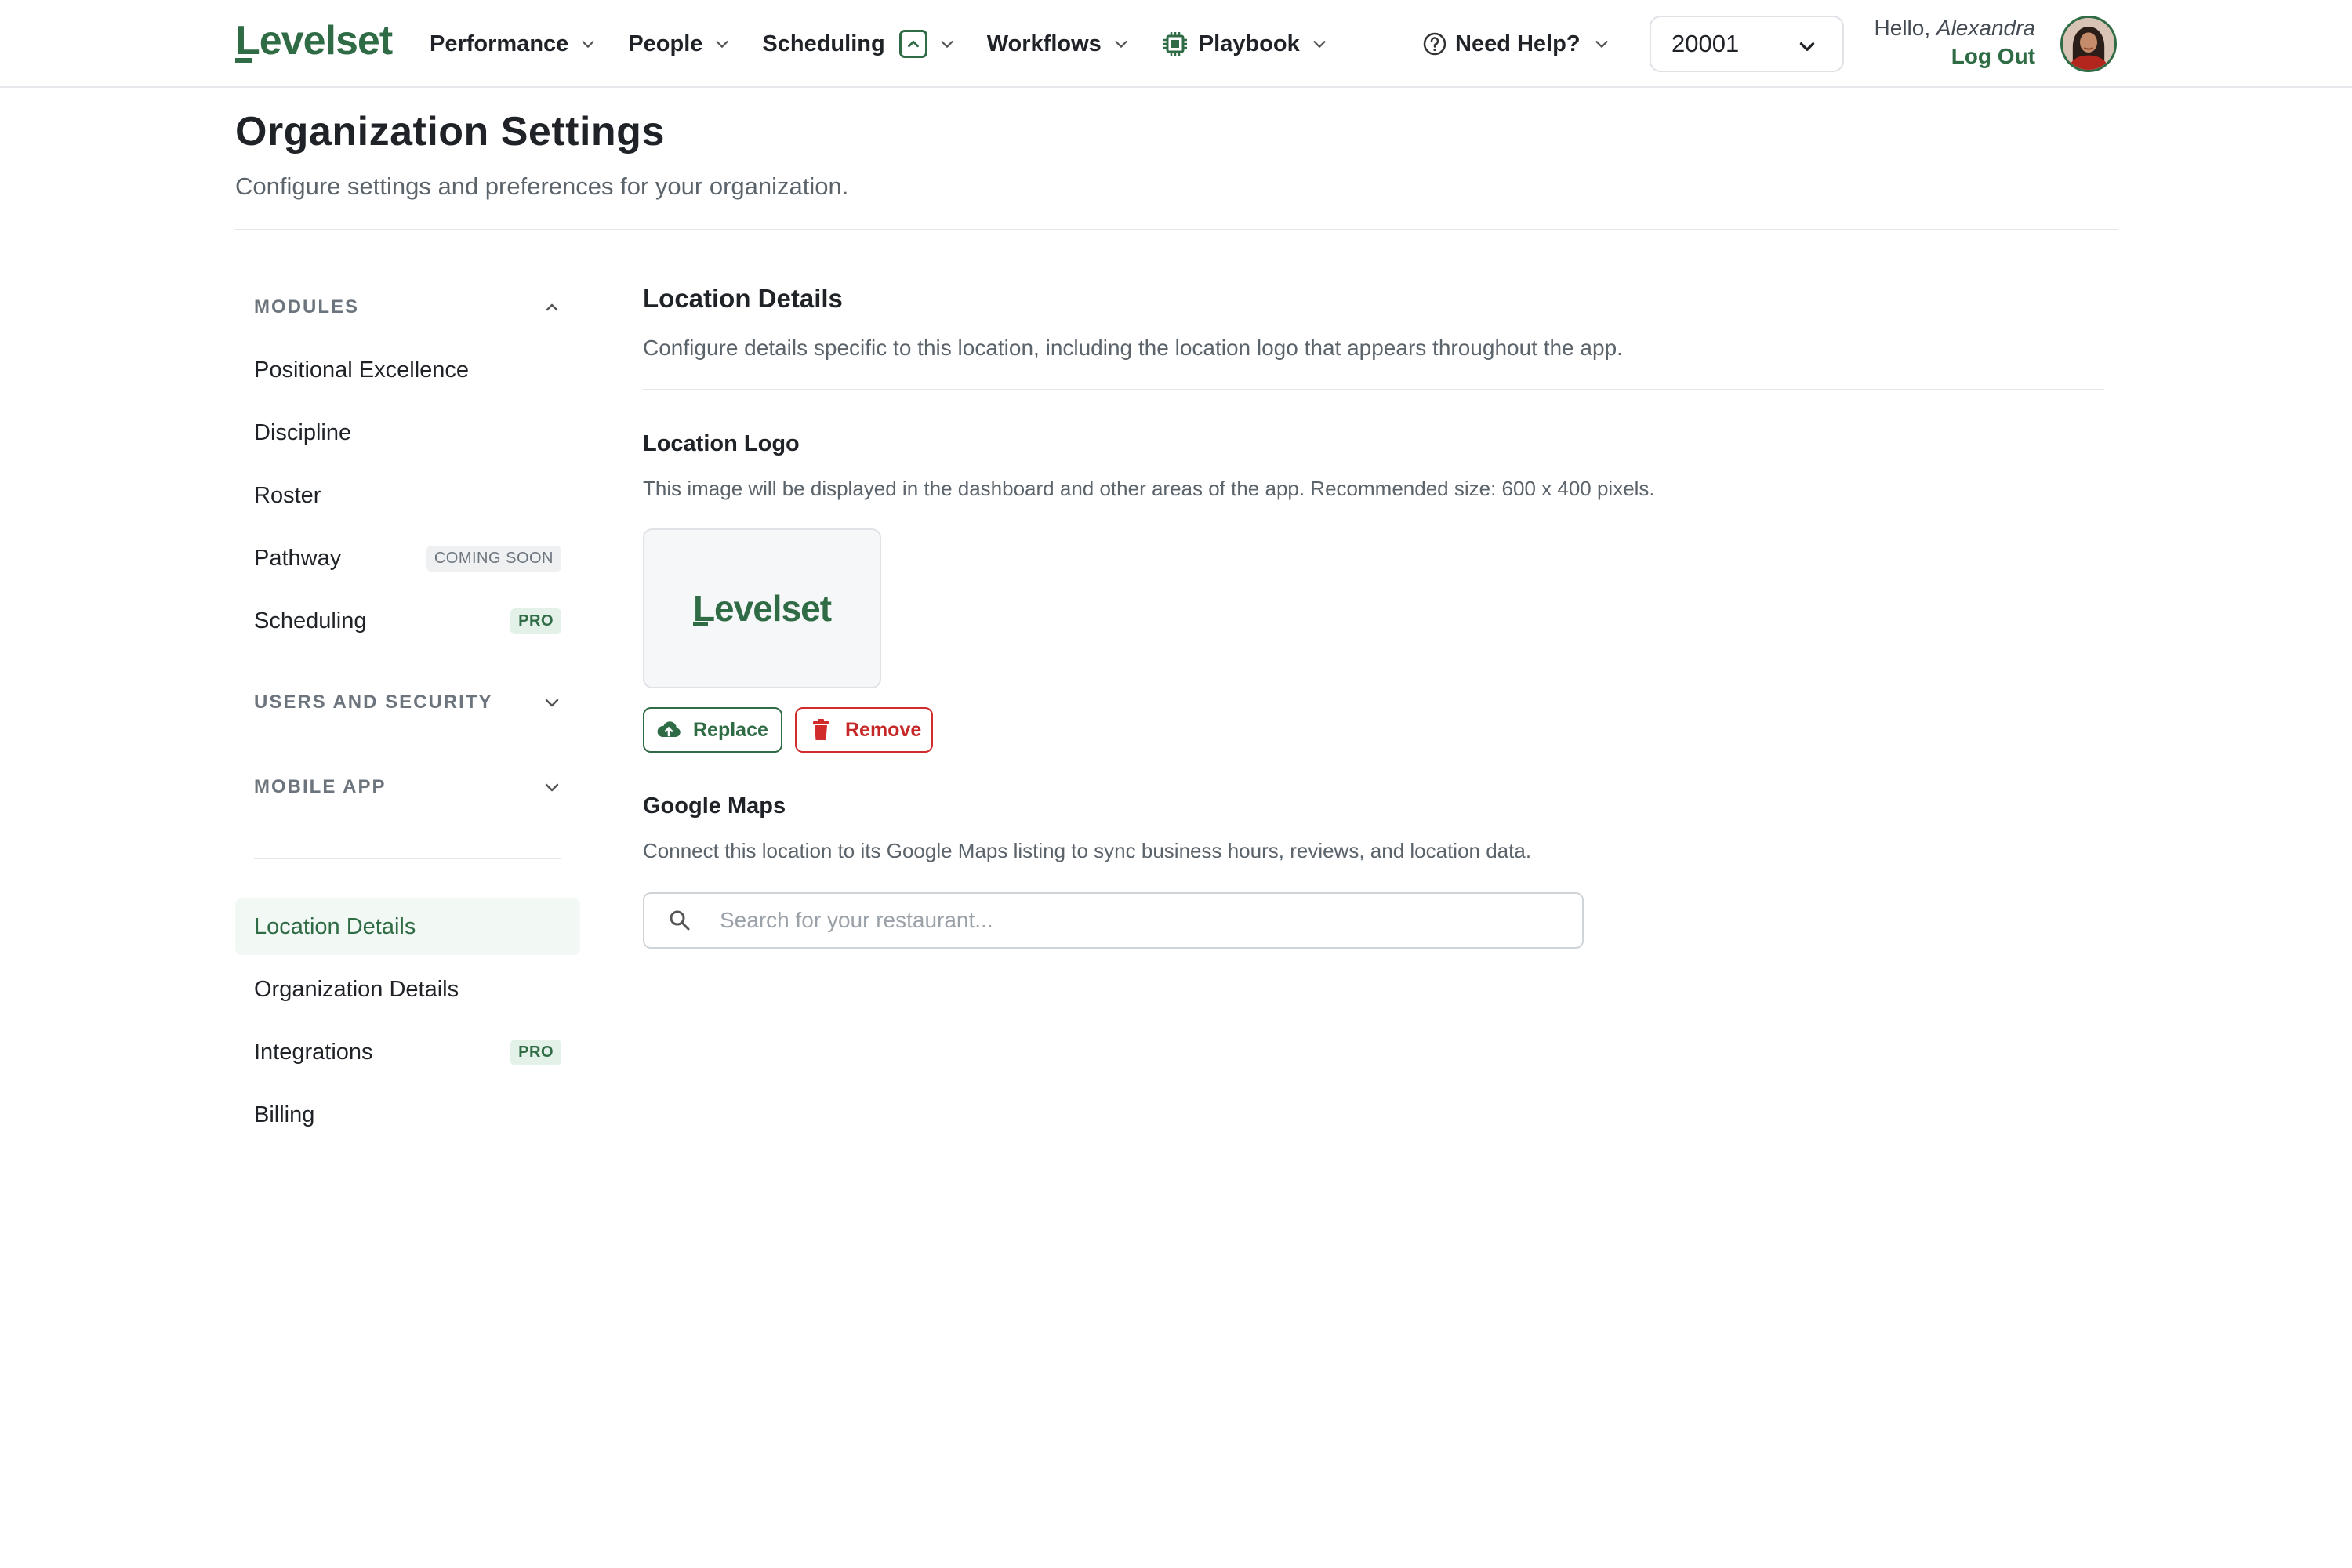 The height and width of the screenshot is (1568, 2352). Describe the element at coordinates (407, 1115) in the screenshot. I see `sidebar-item-billing: Billing` at that location.